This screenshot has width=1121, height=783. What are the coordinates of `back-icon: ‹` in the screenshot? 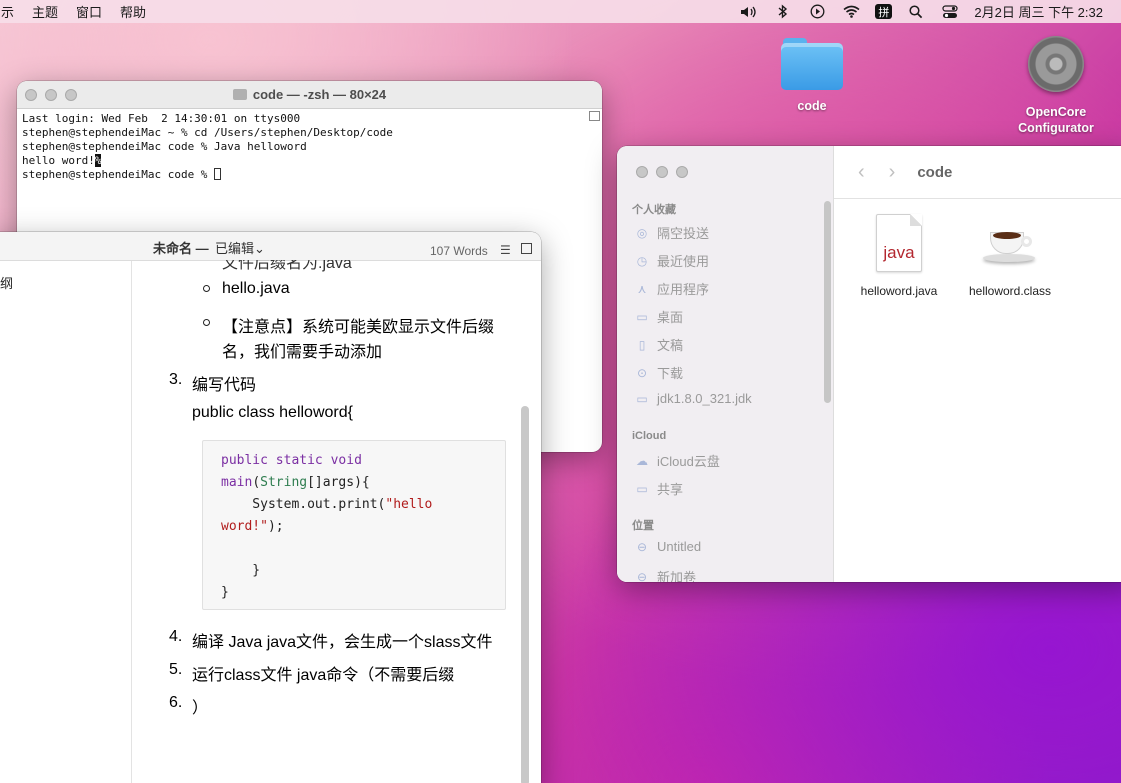 It's located at (861, 172).